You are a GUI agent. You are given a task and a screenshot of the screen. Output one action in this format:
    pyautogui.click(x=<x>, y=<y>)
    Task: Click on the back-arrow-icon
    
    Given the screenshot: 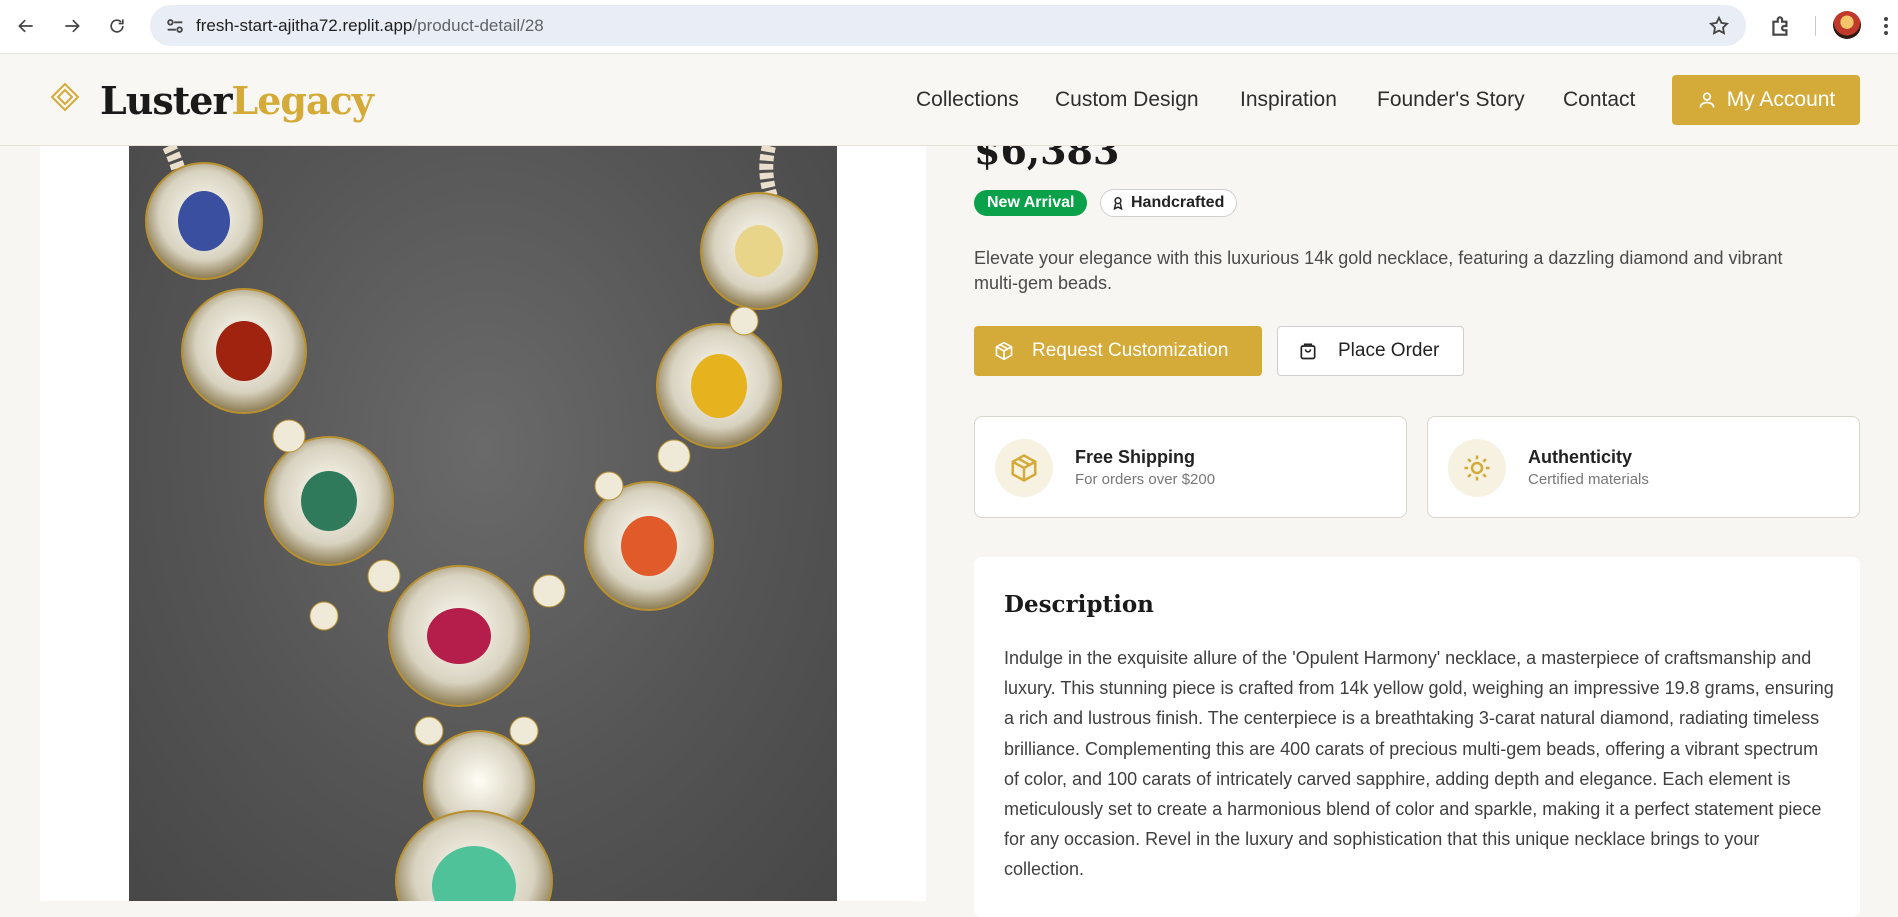 What is the action you would take?
    pyautogui.click(x=26, y=26)
    